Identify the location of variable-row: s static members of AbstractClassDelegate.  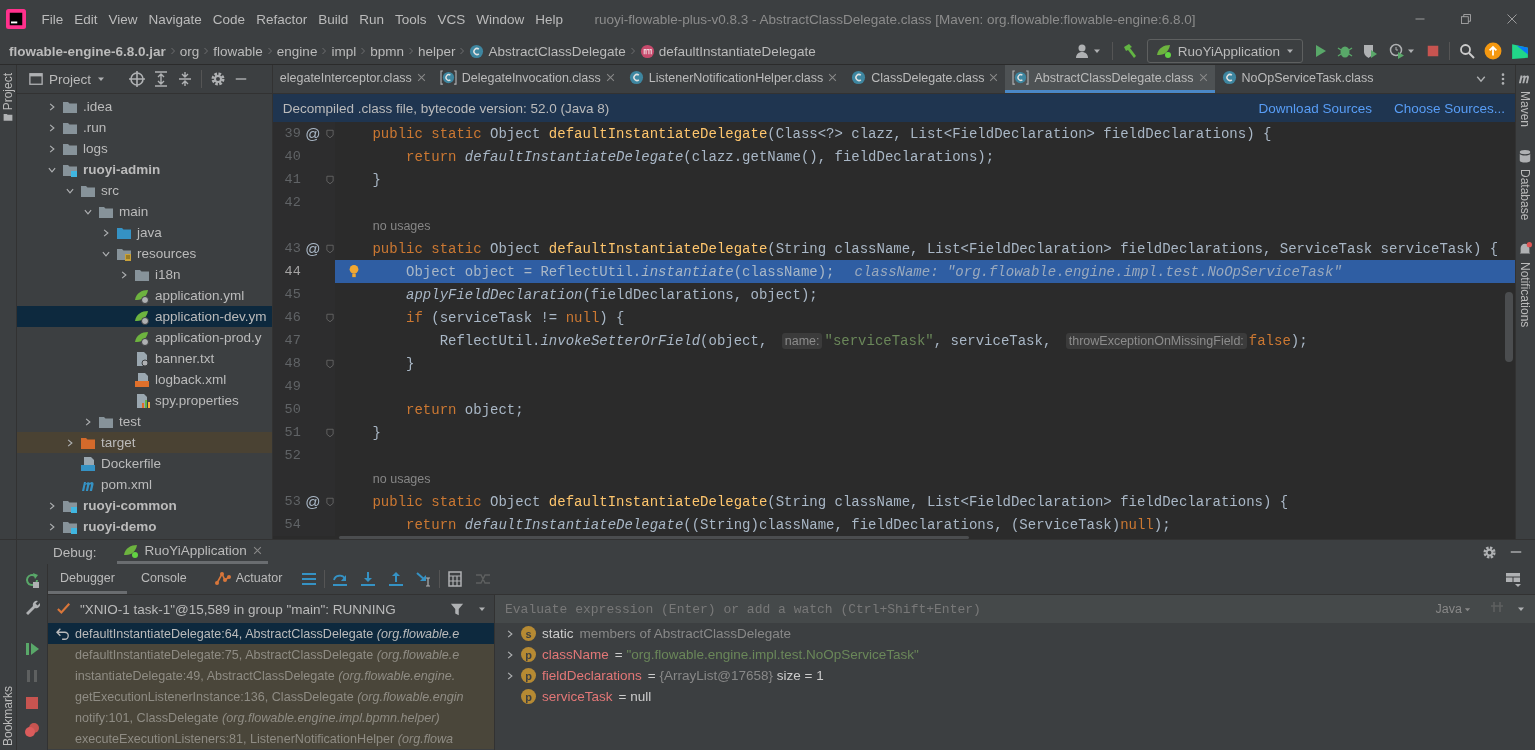
(1015, 633).